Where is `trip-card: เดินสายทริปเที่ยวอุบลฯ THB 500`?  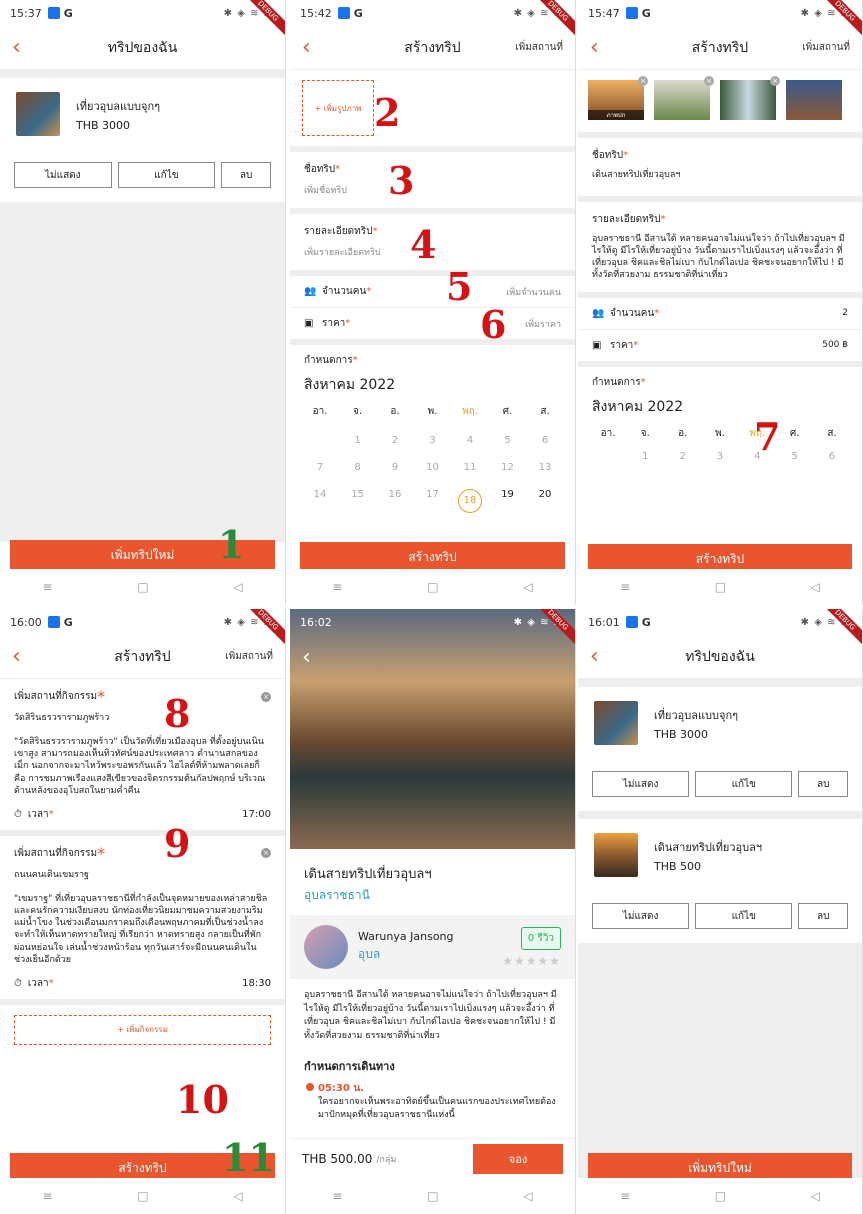
trip-card: เดินสายทริปเที่ยวอุบลฯ THB 500 is located at coordinates (720, 855).